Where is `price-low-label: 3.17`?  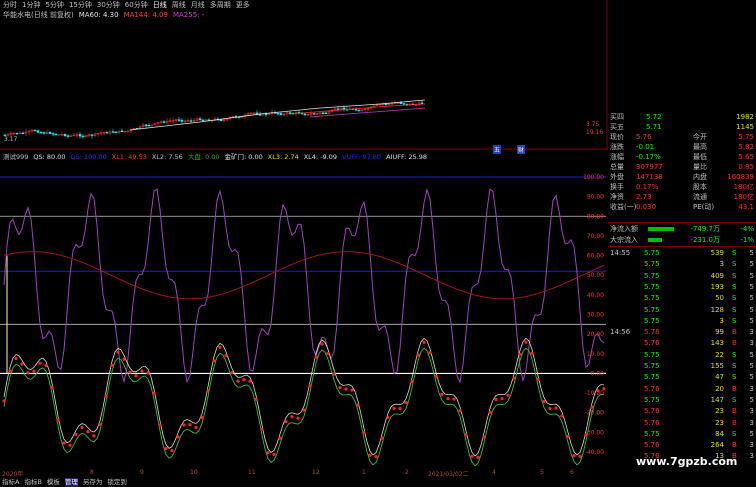
price-low-label: 3.17 is located at coordinates (11, 139).